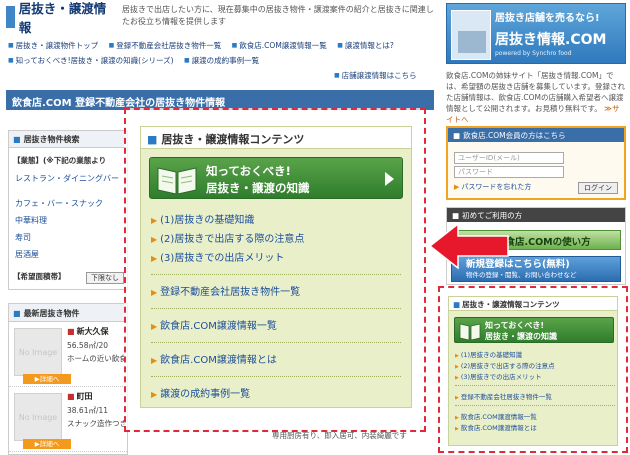  I want to click on listing-desc: スナック造作つき, so click(97, 423).